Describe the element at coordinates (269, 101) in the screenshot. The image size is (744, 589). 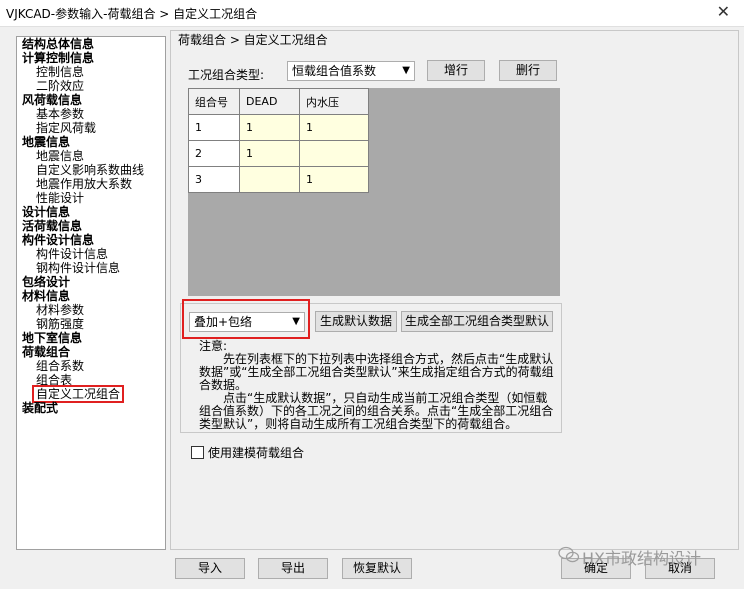
I see `grid-header-cell: DEAD` at that location.